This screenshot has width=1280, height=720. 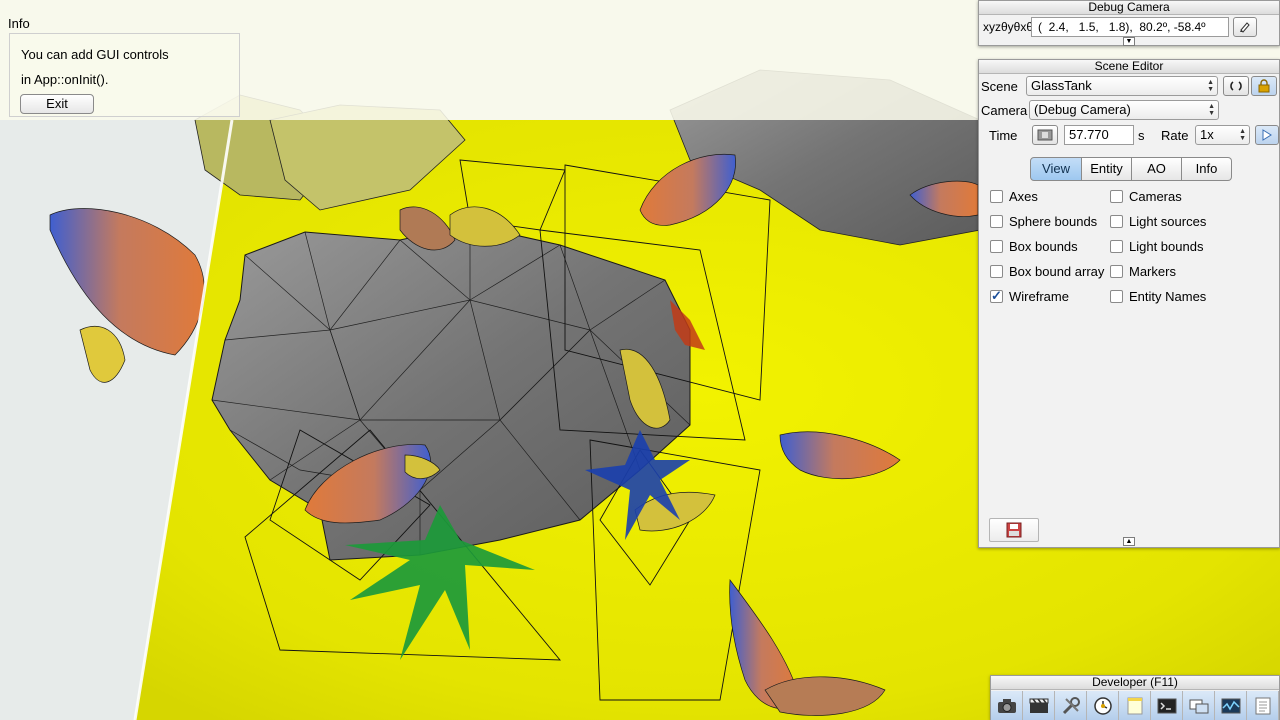 I want to click on time-unit: s, so click(x=1141, y=135).